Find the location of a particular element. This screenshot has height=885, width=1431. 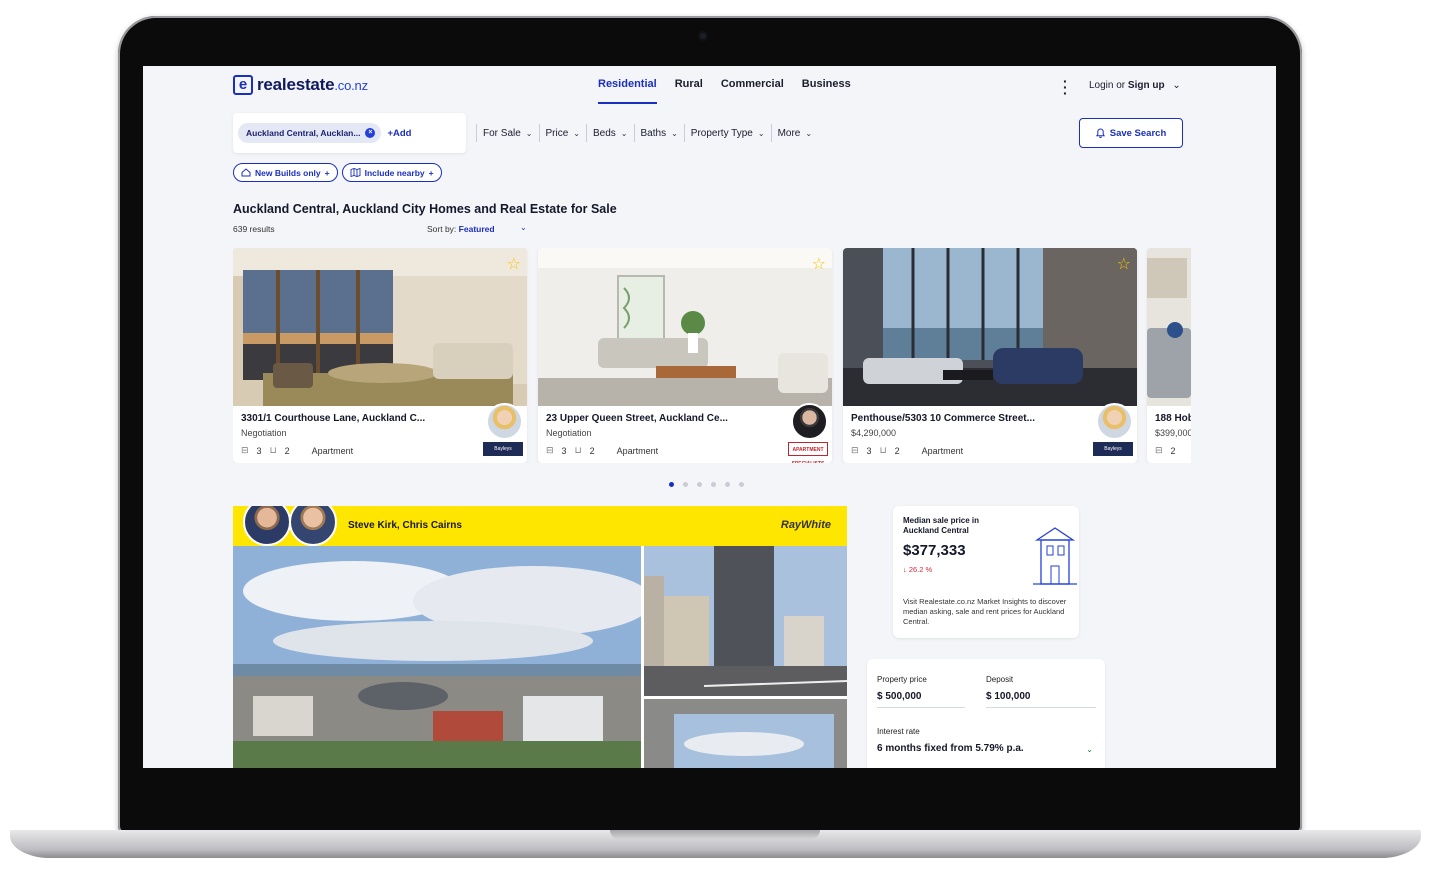

home-icon is located at coordinates (246, 172).